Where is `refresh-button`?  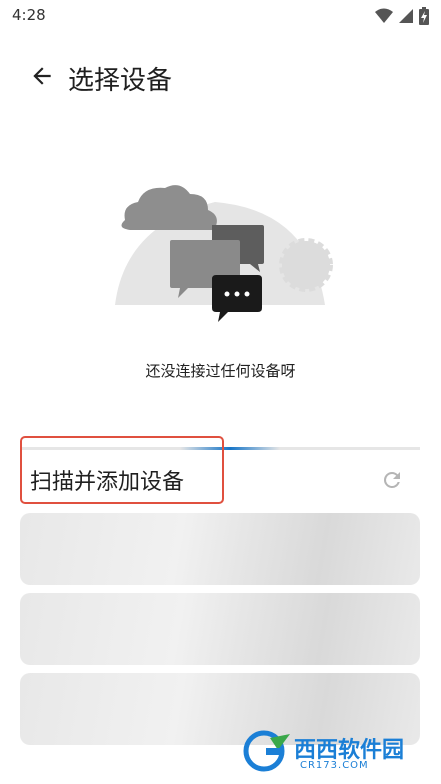 refresh-button is located at coordinates (392, 480).